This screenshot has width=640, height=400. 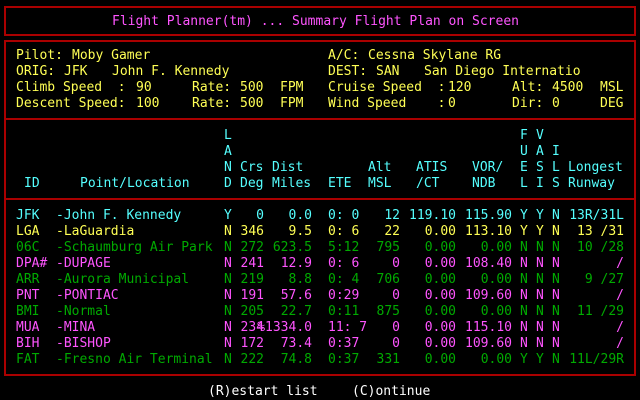 What do you see at coordinates (388, 279) in the screenshot?
I see `cell-altitude: 706` at bounding box center [388, 279].